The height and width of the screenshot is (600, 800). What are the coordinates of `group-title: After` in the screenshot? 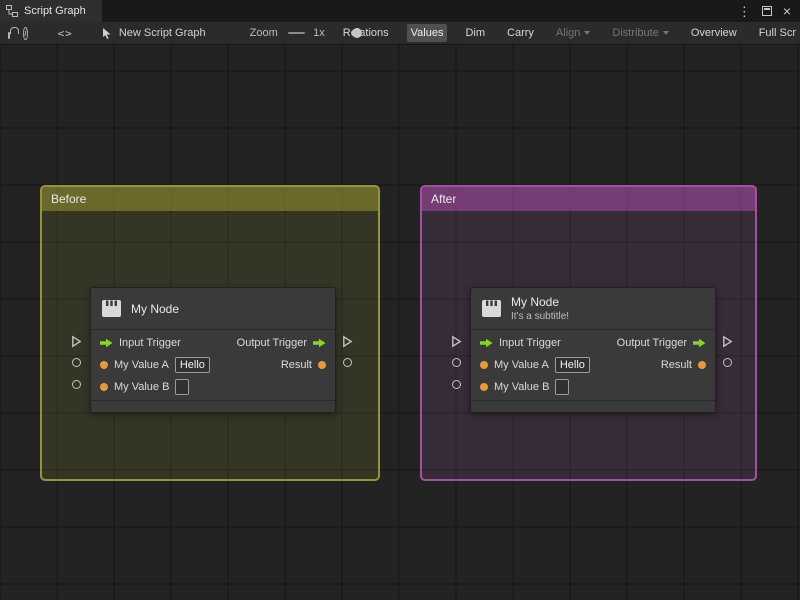 It's located at (444, 199).